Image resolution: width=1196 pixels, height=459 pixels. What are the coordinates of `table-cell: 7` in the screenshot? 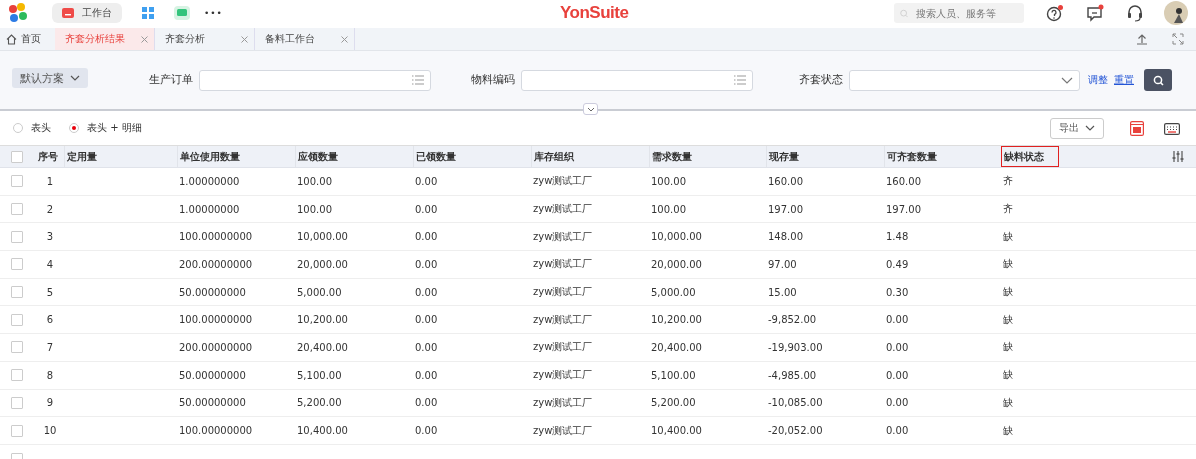 It's located at (50, 347).